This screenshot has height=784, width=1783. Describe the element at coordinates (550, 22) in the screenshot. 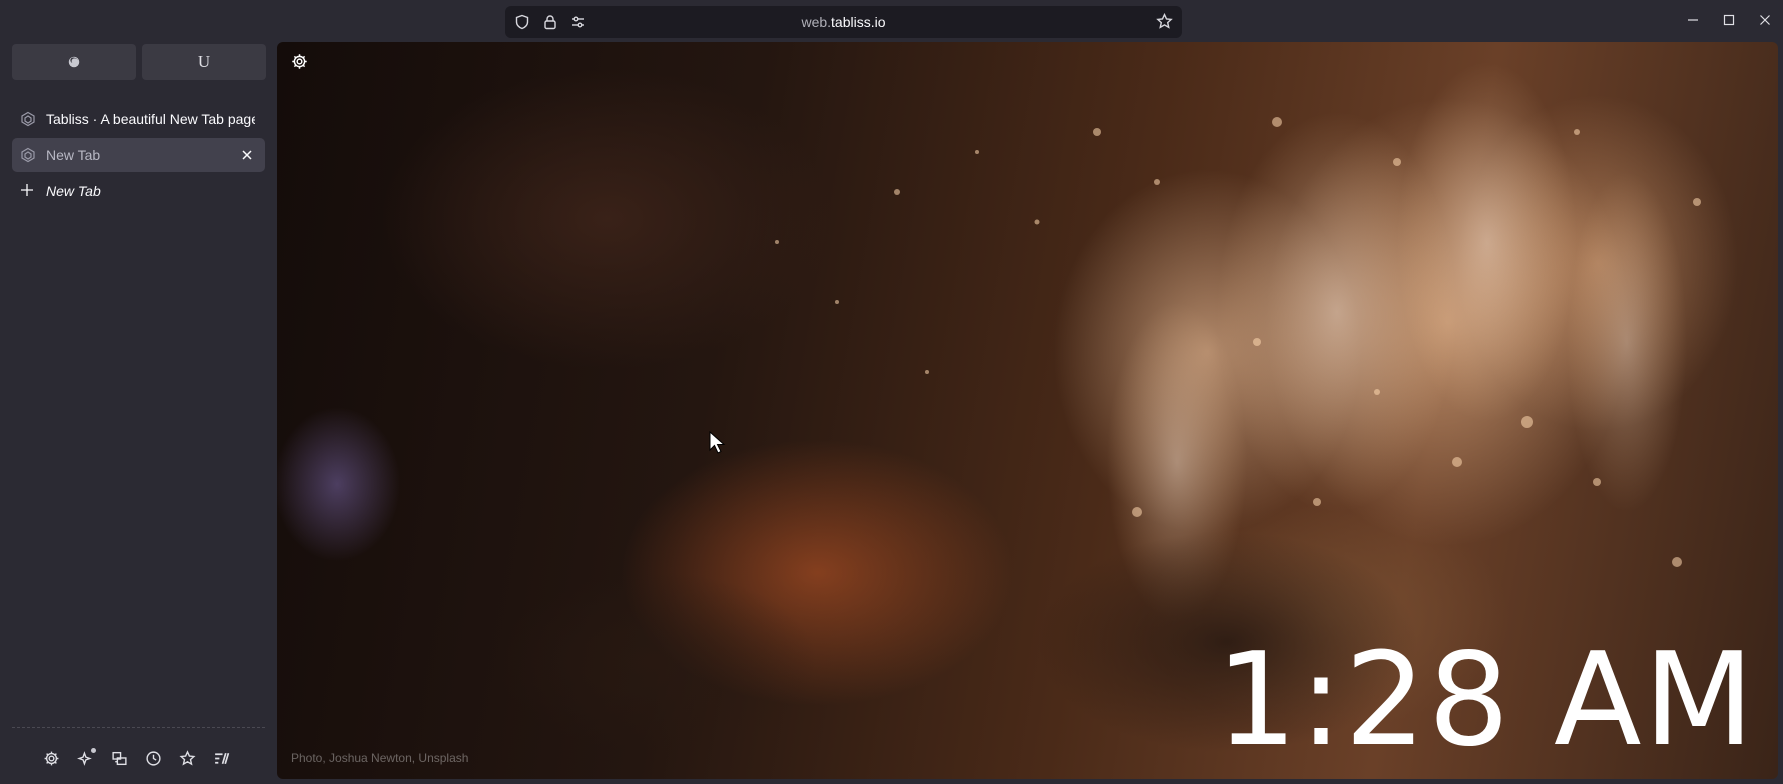

I see `lock-icon` at that location.